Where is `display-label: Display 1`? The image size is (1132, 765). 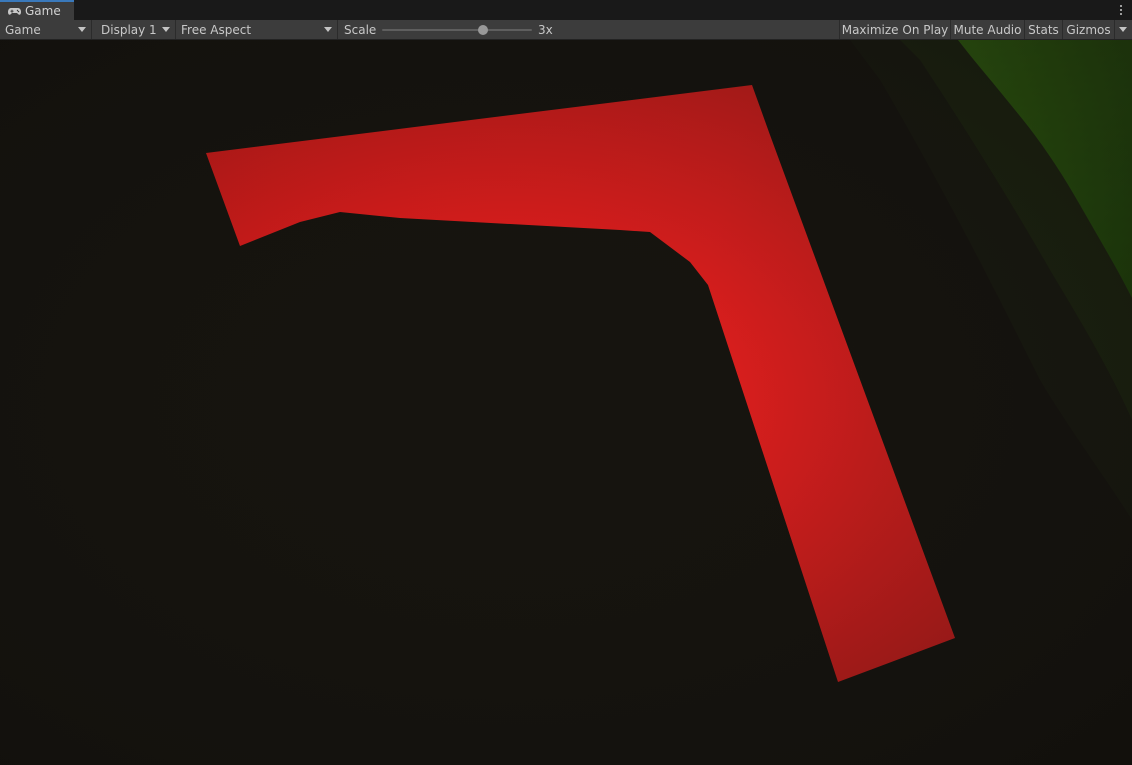
display-label: Display 1 is located at coordinates (129, 29).